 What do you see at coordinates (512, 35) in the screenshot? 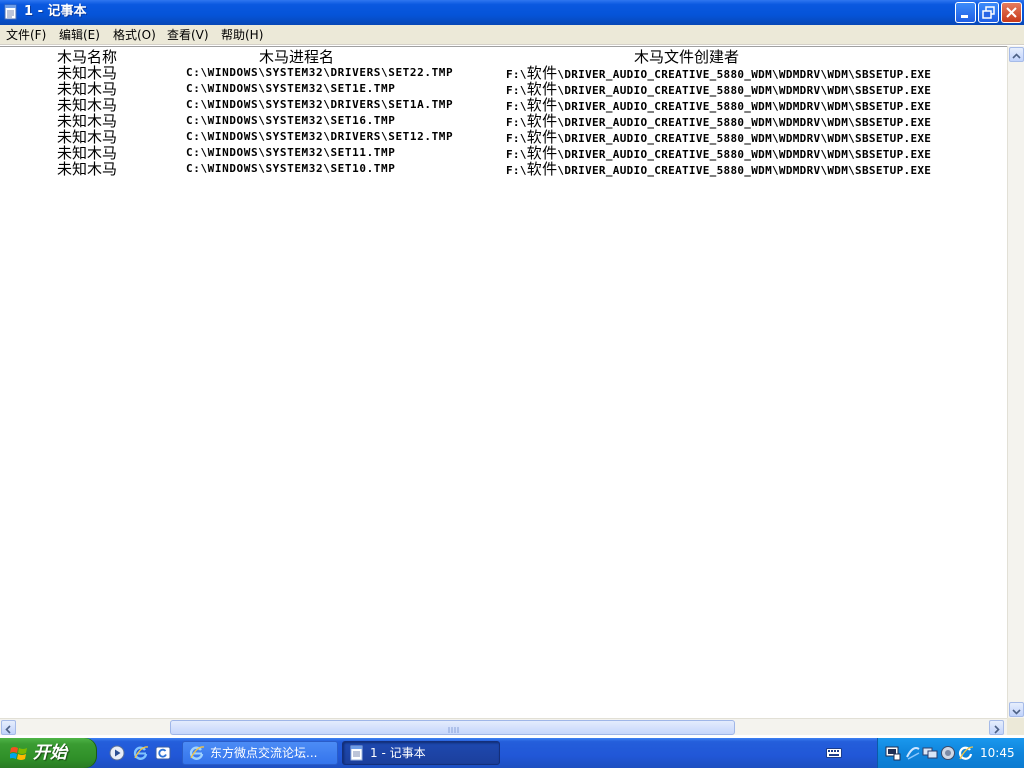
I see `menu-bar: 文件(F) 编辑(E) 格式(O) 查看(V) 帮助(H)` at bounding box center [512, 35].